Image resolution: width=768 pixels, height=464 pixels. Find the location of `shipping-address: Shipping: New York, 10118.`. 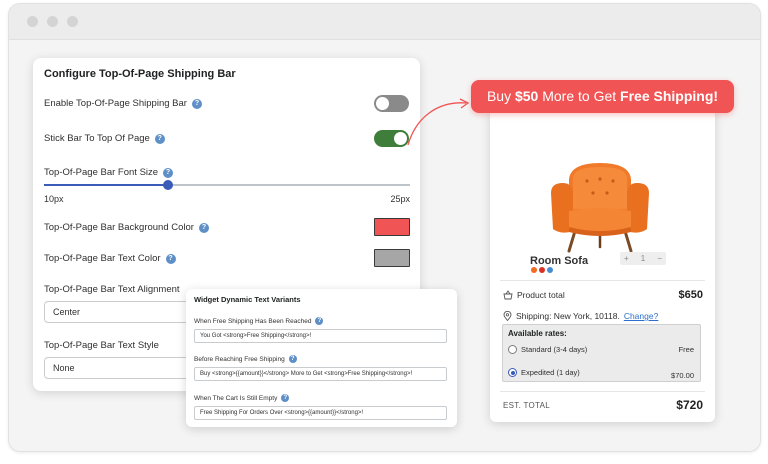

shipping-address: Shipping: New York, 10118. is located at coordinates (568, 316).